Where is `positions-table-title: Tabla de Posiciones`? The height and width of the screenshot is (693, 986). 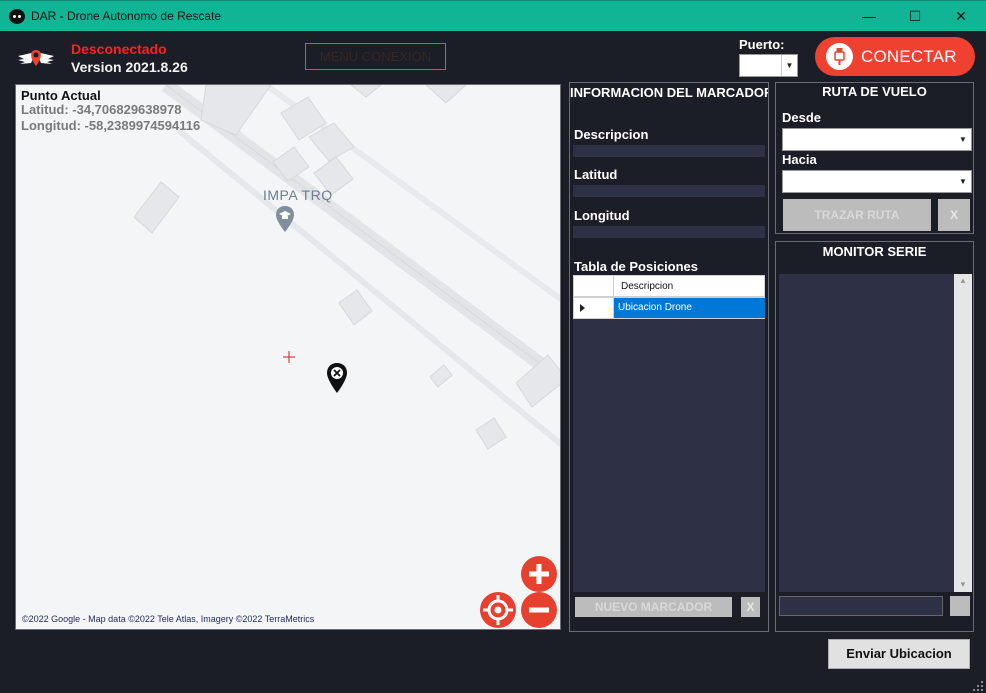 positions-table-title: Tabla de Posiciones is located at coordinates (636, 266).